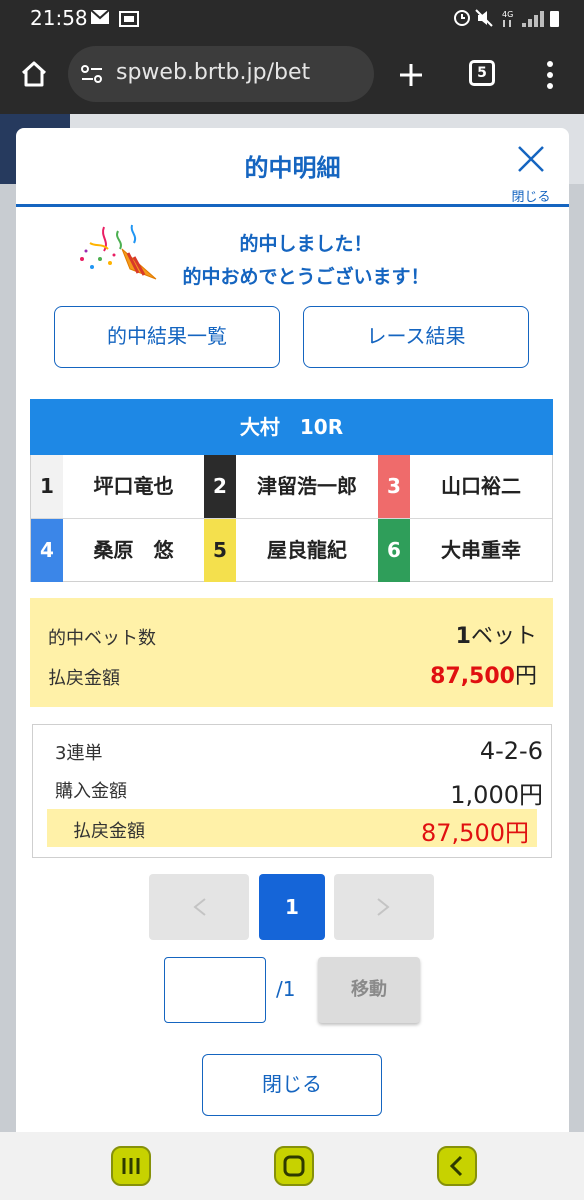 The height and width of the screenshot is (1200, 584). I want to click on detail-payout-label: 払戻金額, so click(109, 831).